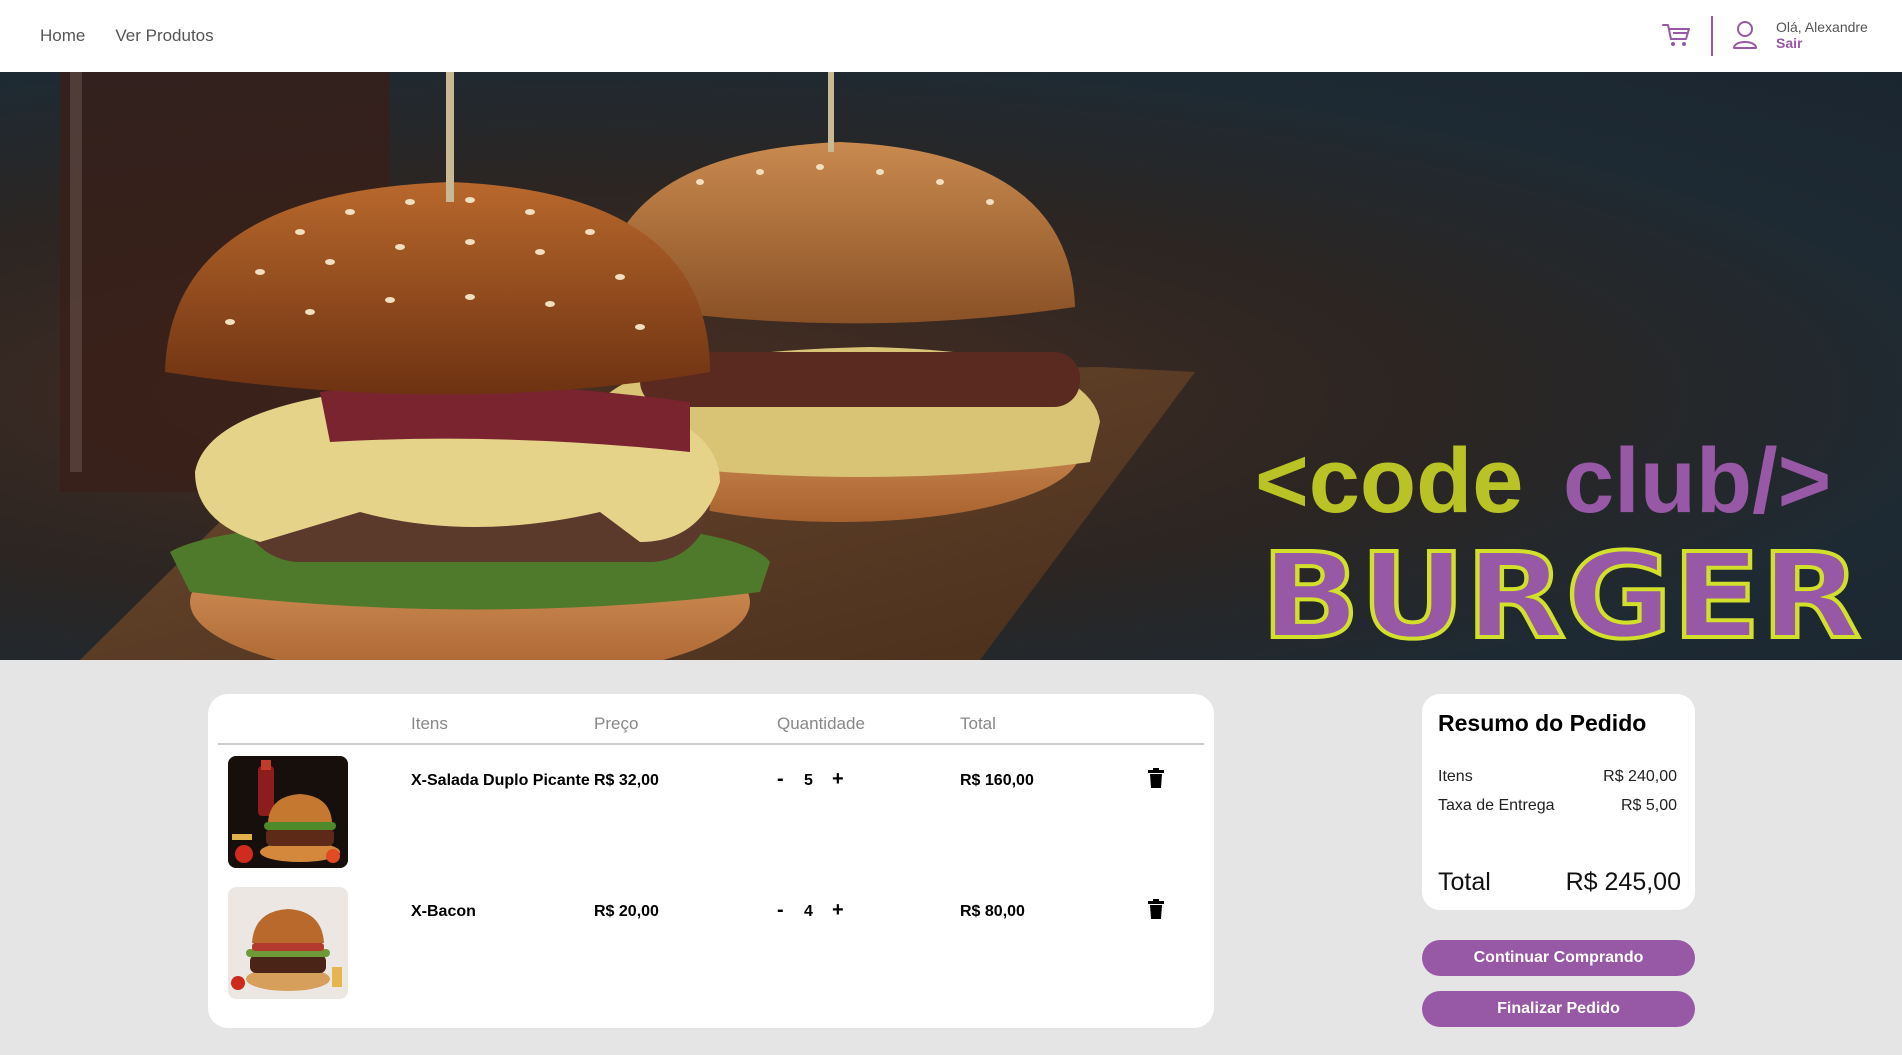 This screenshot has height=1055, width=1902. I want to click on checkout-button: Finalizar Pedido, so click(1558, 1009).